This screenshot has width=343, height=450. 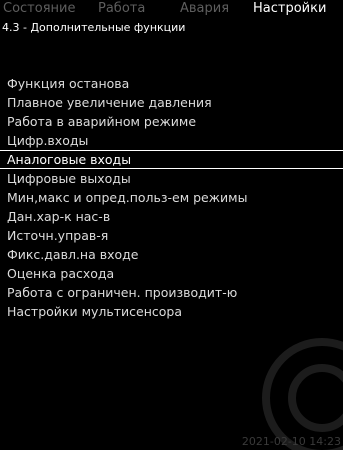 I want to click on menu-item-soft-pressure-buildup: Плавное увеличение давления, so click(x=171, y=102).